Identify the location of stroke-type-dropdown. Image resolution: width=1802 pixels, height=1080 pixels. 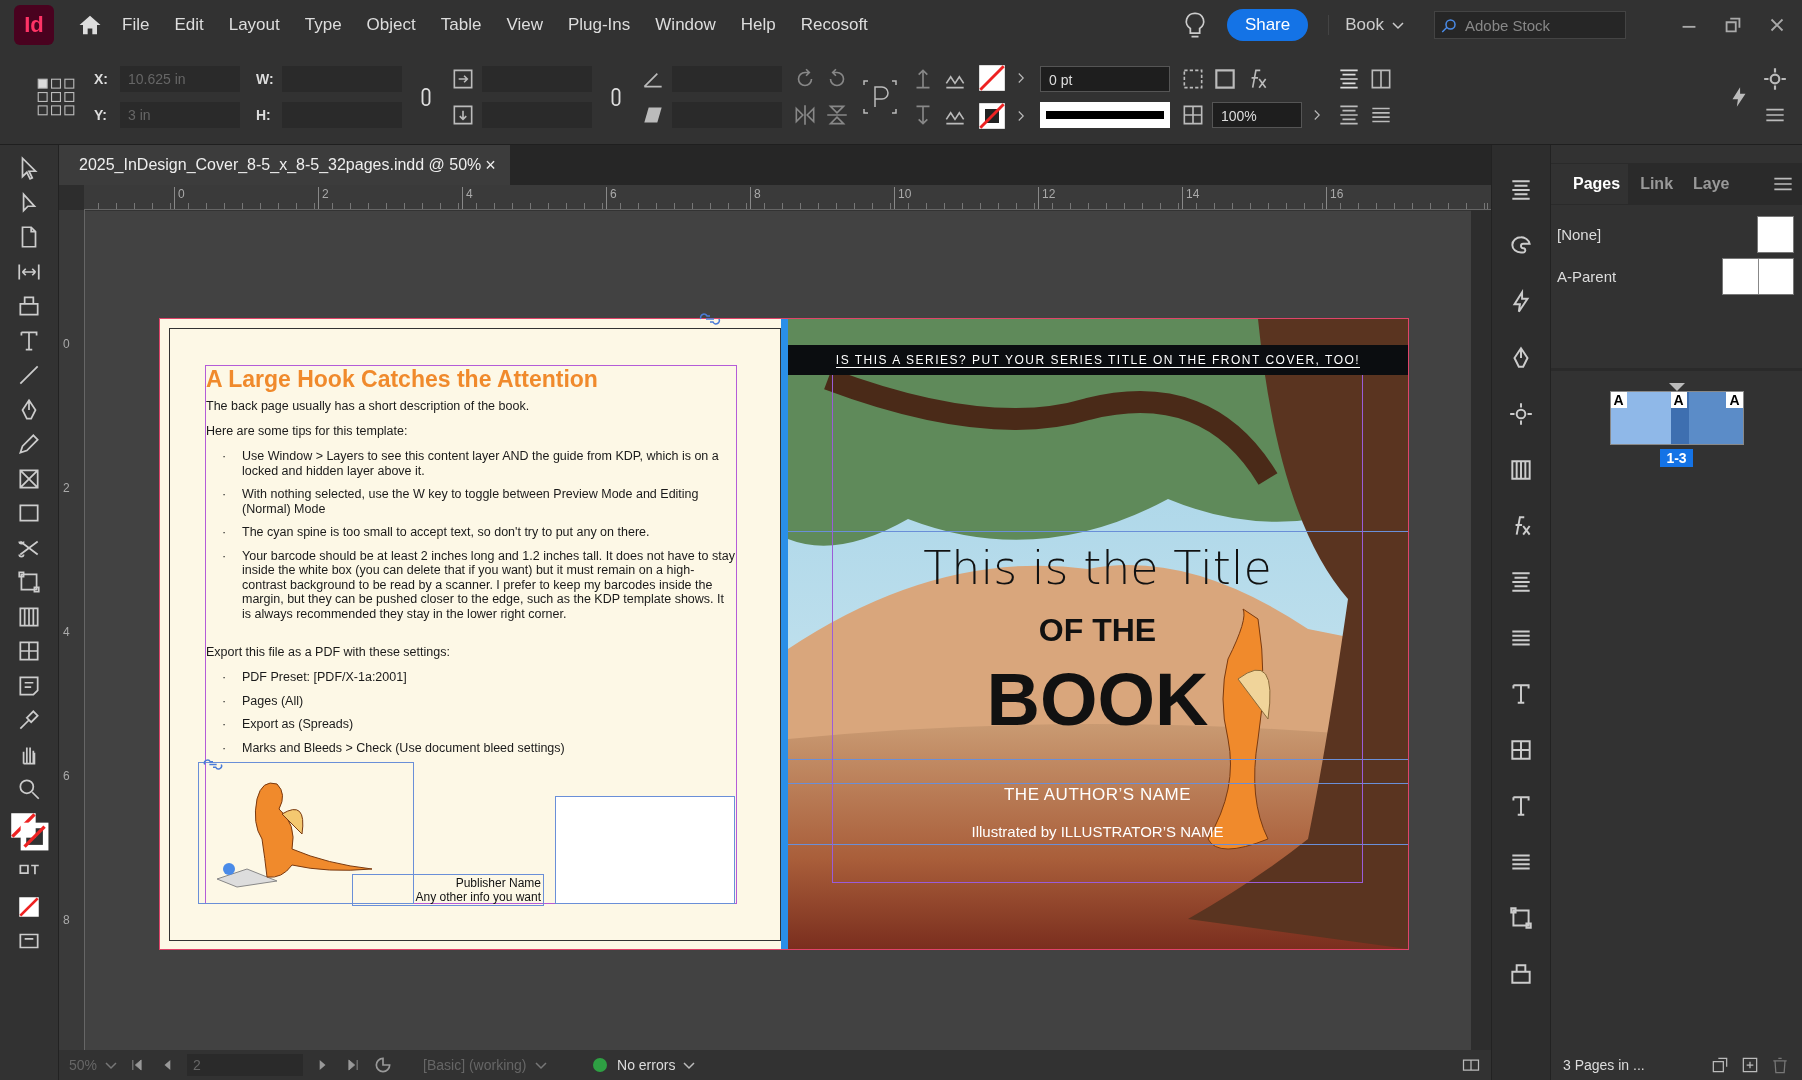
(1105, 115).